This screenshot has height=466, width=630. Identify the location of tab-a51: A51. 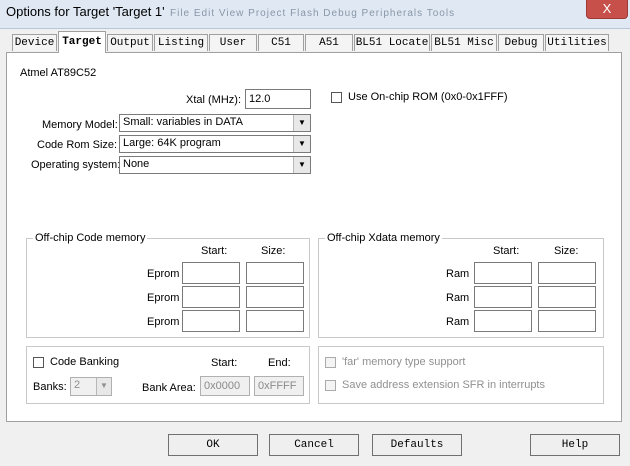
(329, 42).